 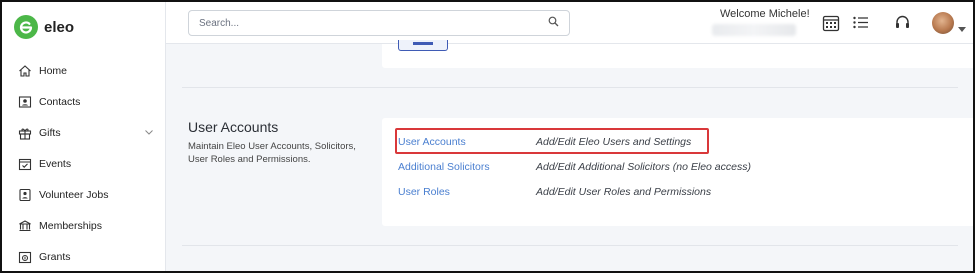 I want to click on caret-down-icon, so click(x=962, y=29).